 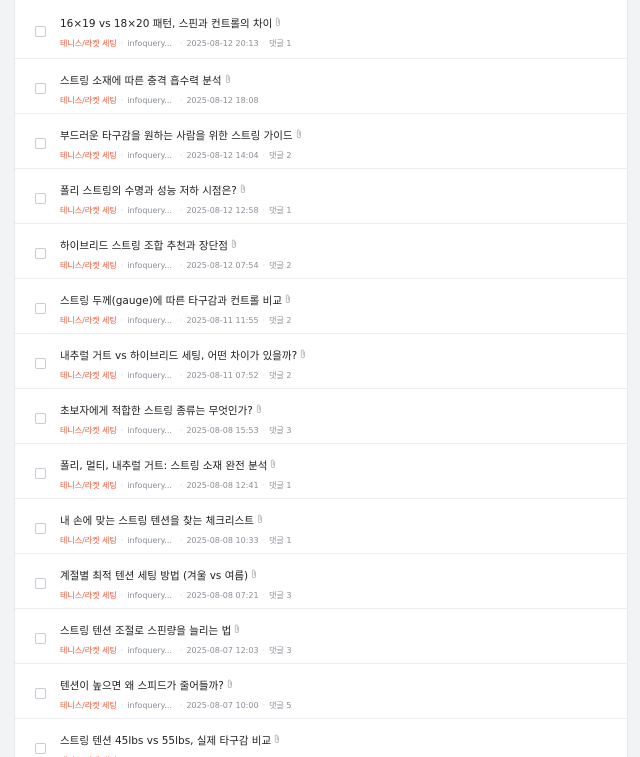 What do you see at coordinates (338, 100) in the screenshot?
I see `post-meta: 테니스/라켓 세팅 · infoquery... · 2025-08-12 18:08` at bounding box center [338, 100].